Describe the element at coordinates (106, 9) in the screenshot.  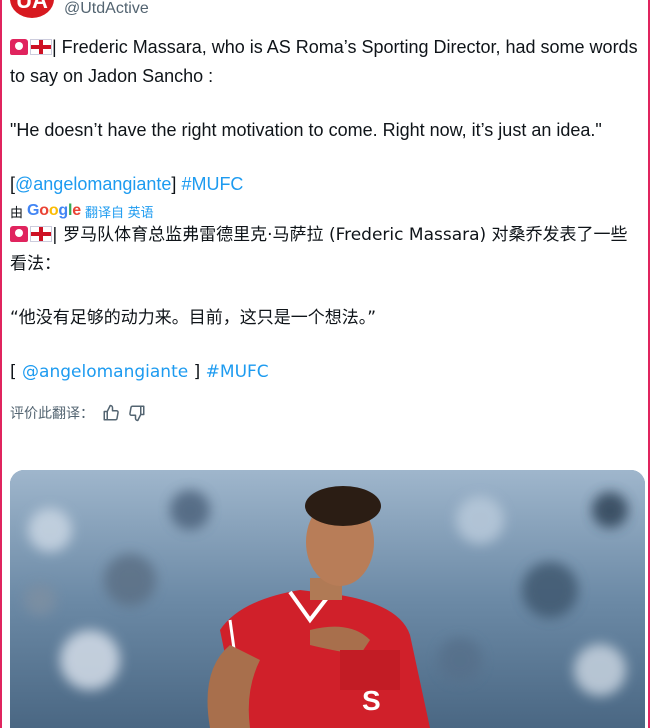
I see `user-handle: @UtdActive` at that location.